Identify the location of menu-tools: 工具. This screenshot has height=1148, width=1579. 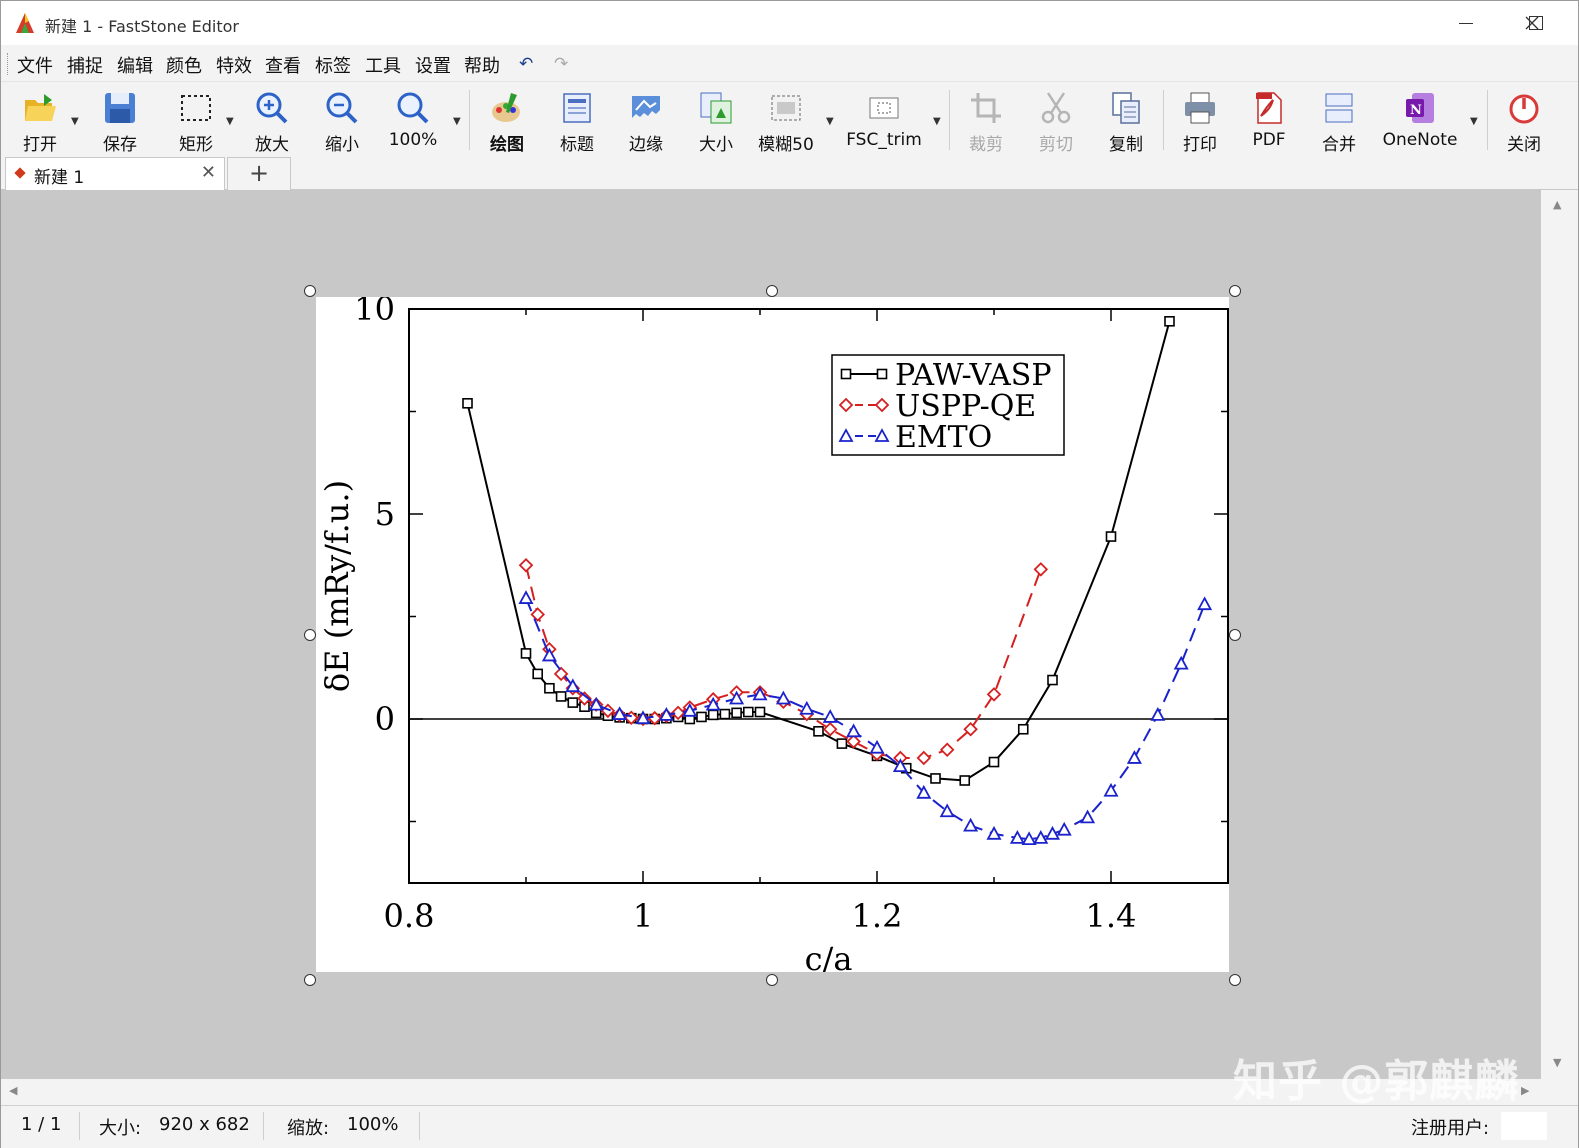
(383, 65).